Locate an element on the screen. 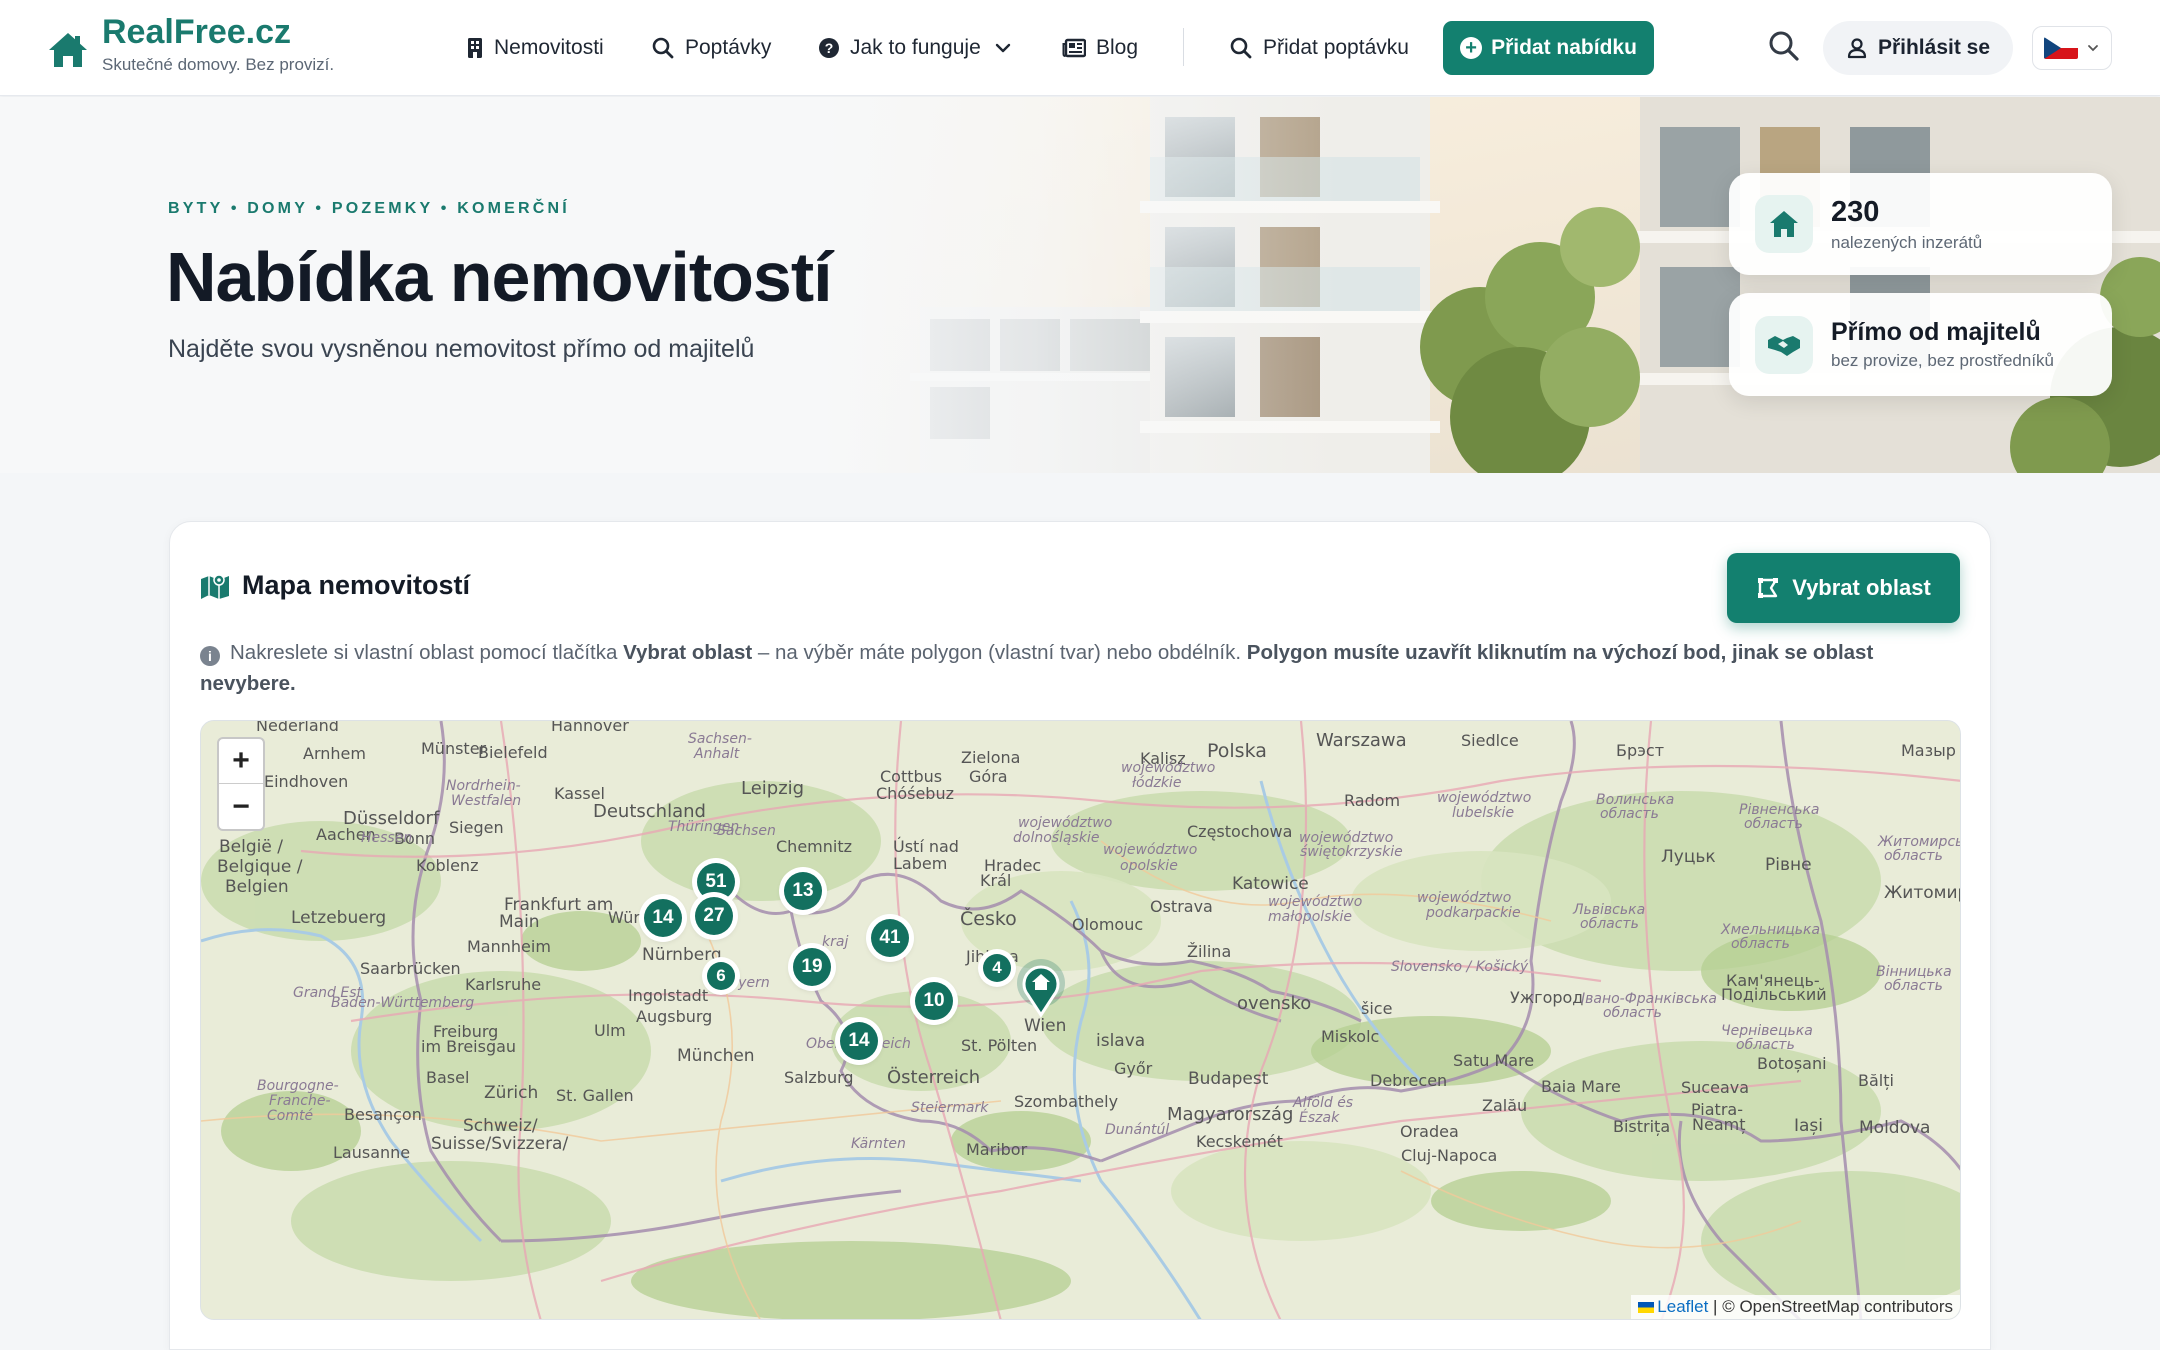  svg-text: Belgien is located at coordinates (257, 887).